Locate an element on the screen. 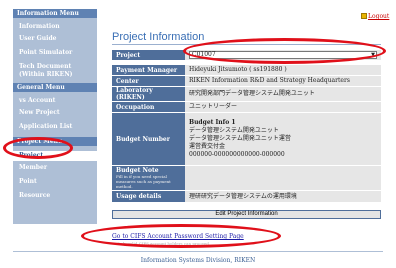 Image resolution: width=396 pixels, height=268 pixels. general-menu-title: General Menu is located at coordinates (55, 87).